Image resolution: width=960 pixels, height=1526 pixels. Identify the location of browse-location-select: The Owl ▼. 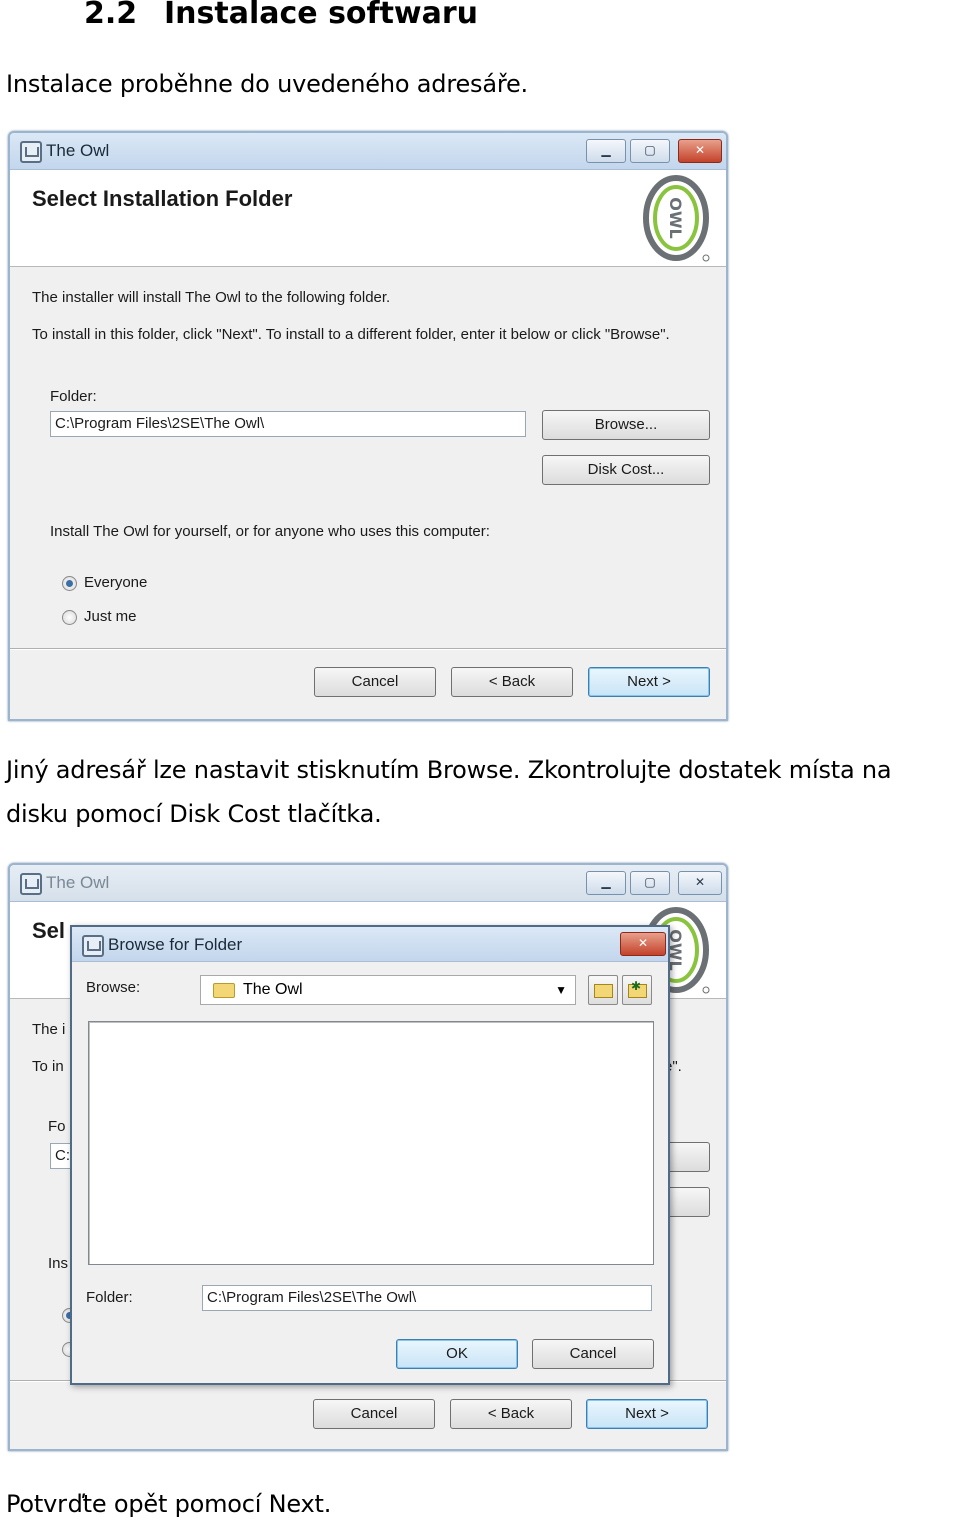
(388, 990).